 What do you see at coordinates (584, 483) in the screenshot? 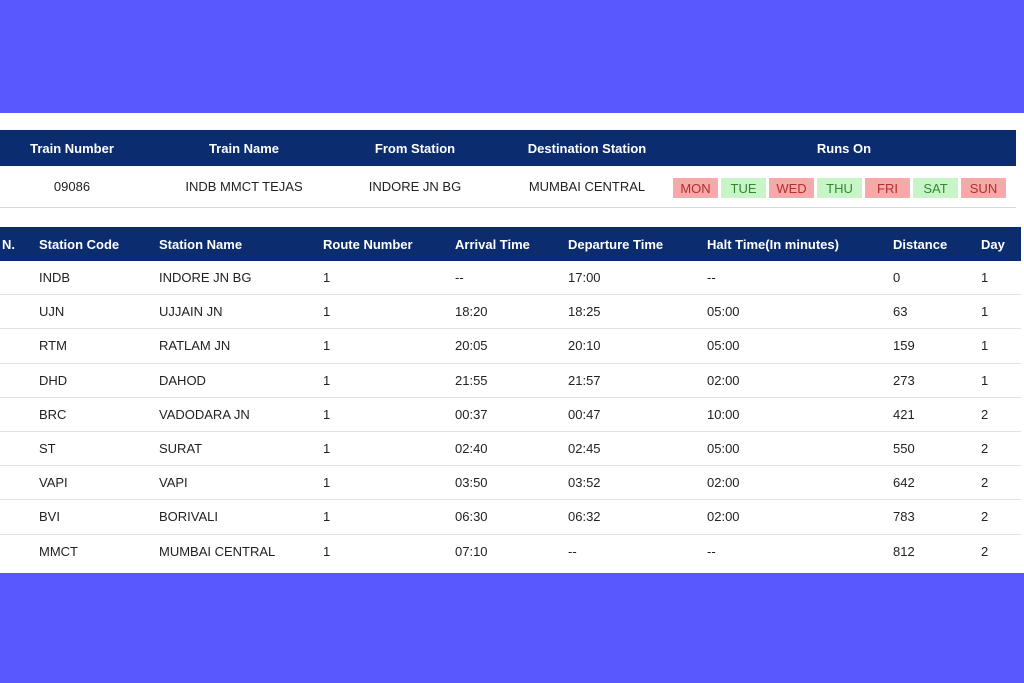
I see `cell-departure: 03:52` at bounding box center [584, 483].